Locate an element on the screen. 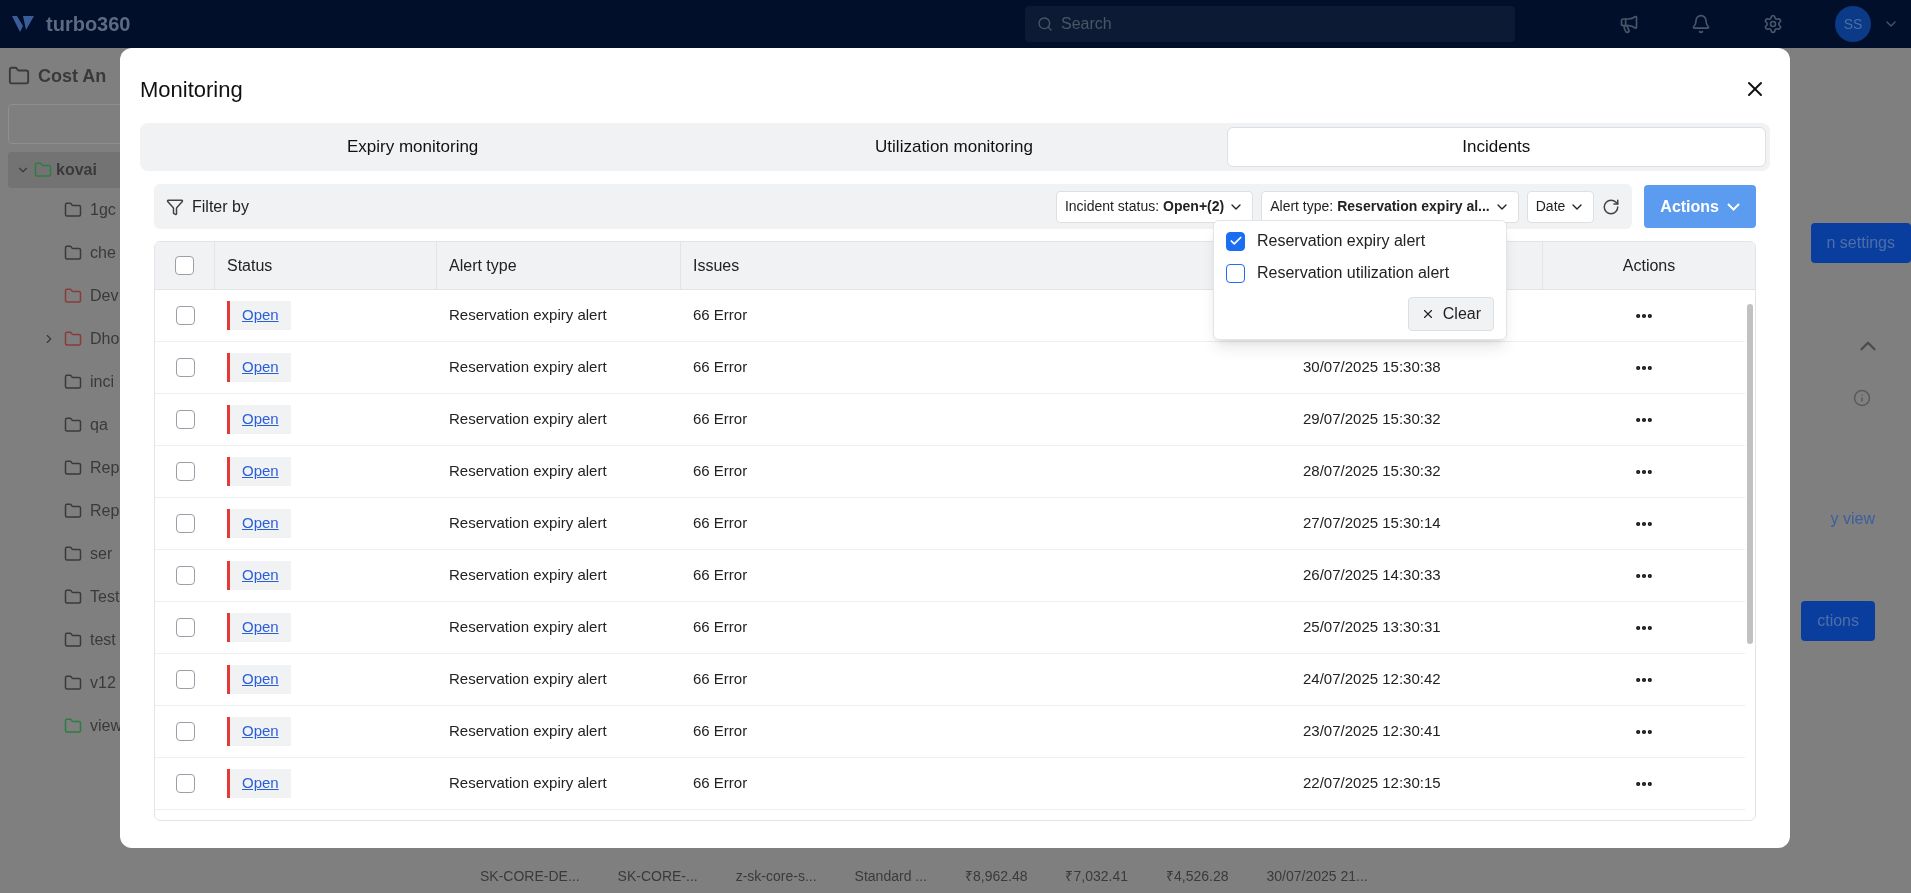  table-cell-text: 23/07/2025 12:30:41 is located at coordinates (1372, 731).